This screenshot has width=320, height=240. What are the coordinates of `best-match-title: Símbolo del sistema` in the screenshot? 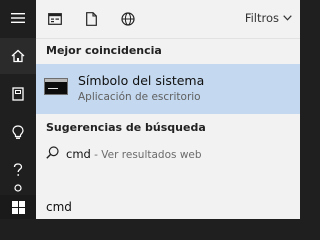 It's located at (141, 80).